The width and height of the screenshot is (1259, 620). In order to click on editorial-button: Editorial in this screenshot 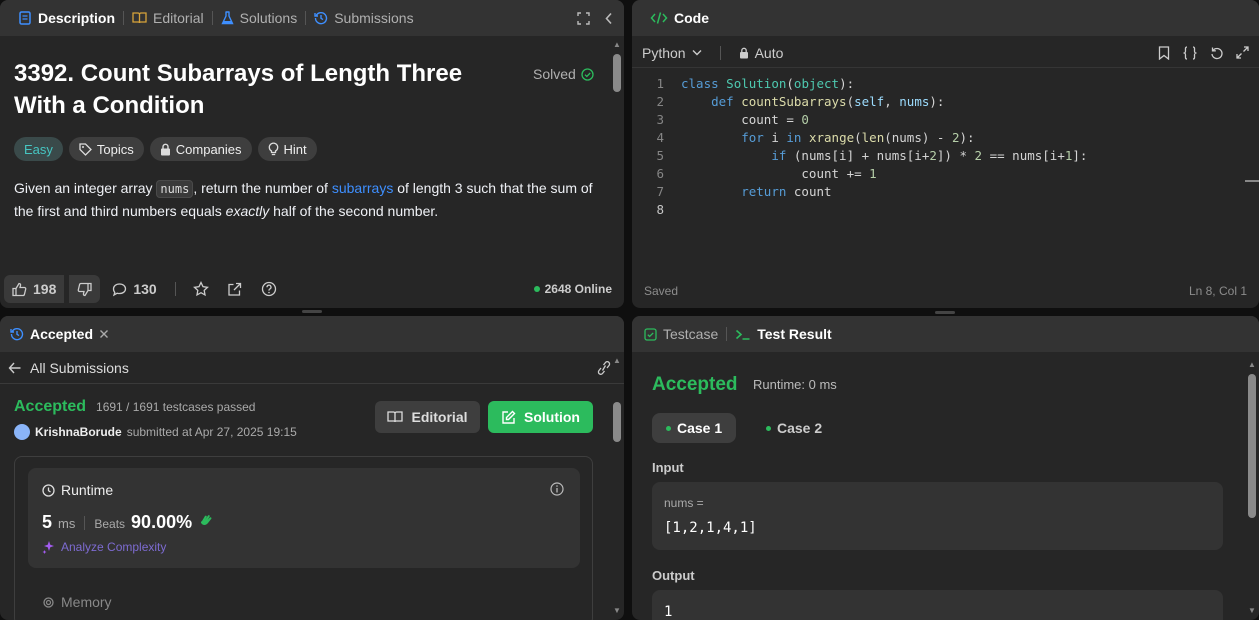, I will do `click(427, 417)`.